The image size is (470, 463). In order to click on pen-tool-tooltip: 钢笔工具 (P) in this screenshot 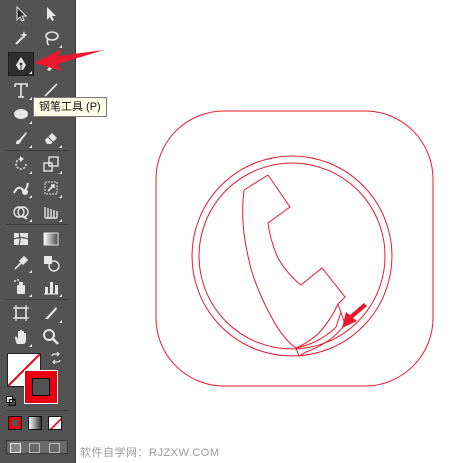, I will do `click(70, 107)`.